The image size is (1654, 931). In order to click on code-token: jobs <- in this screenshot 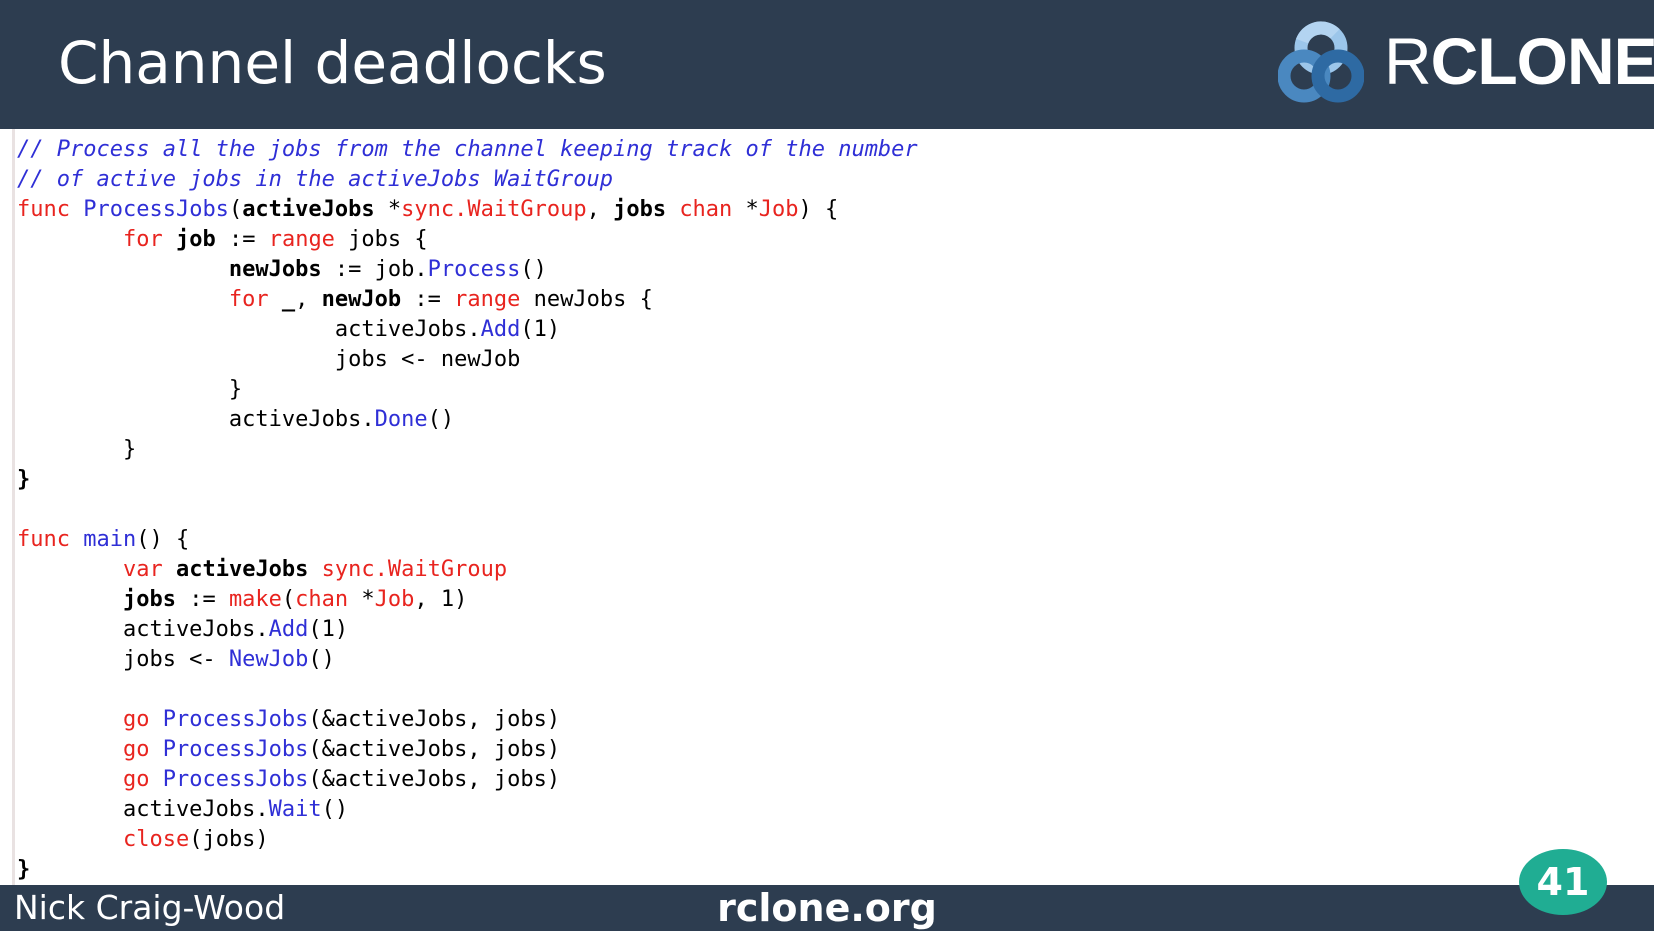, I will do `click(123, 659)`.